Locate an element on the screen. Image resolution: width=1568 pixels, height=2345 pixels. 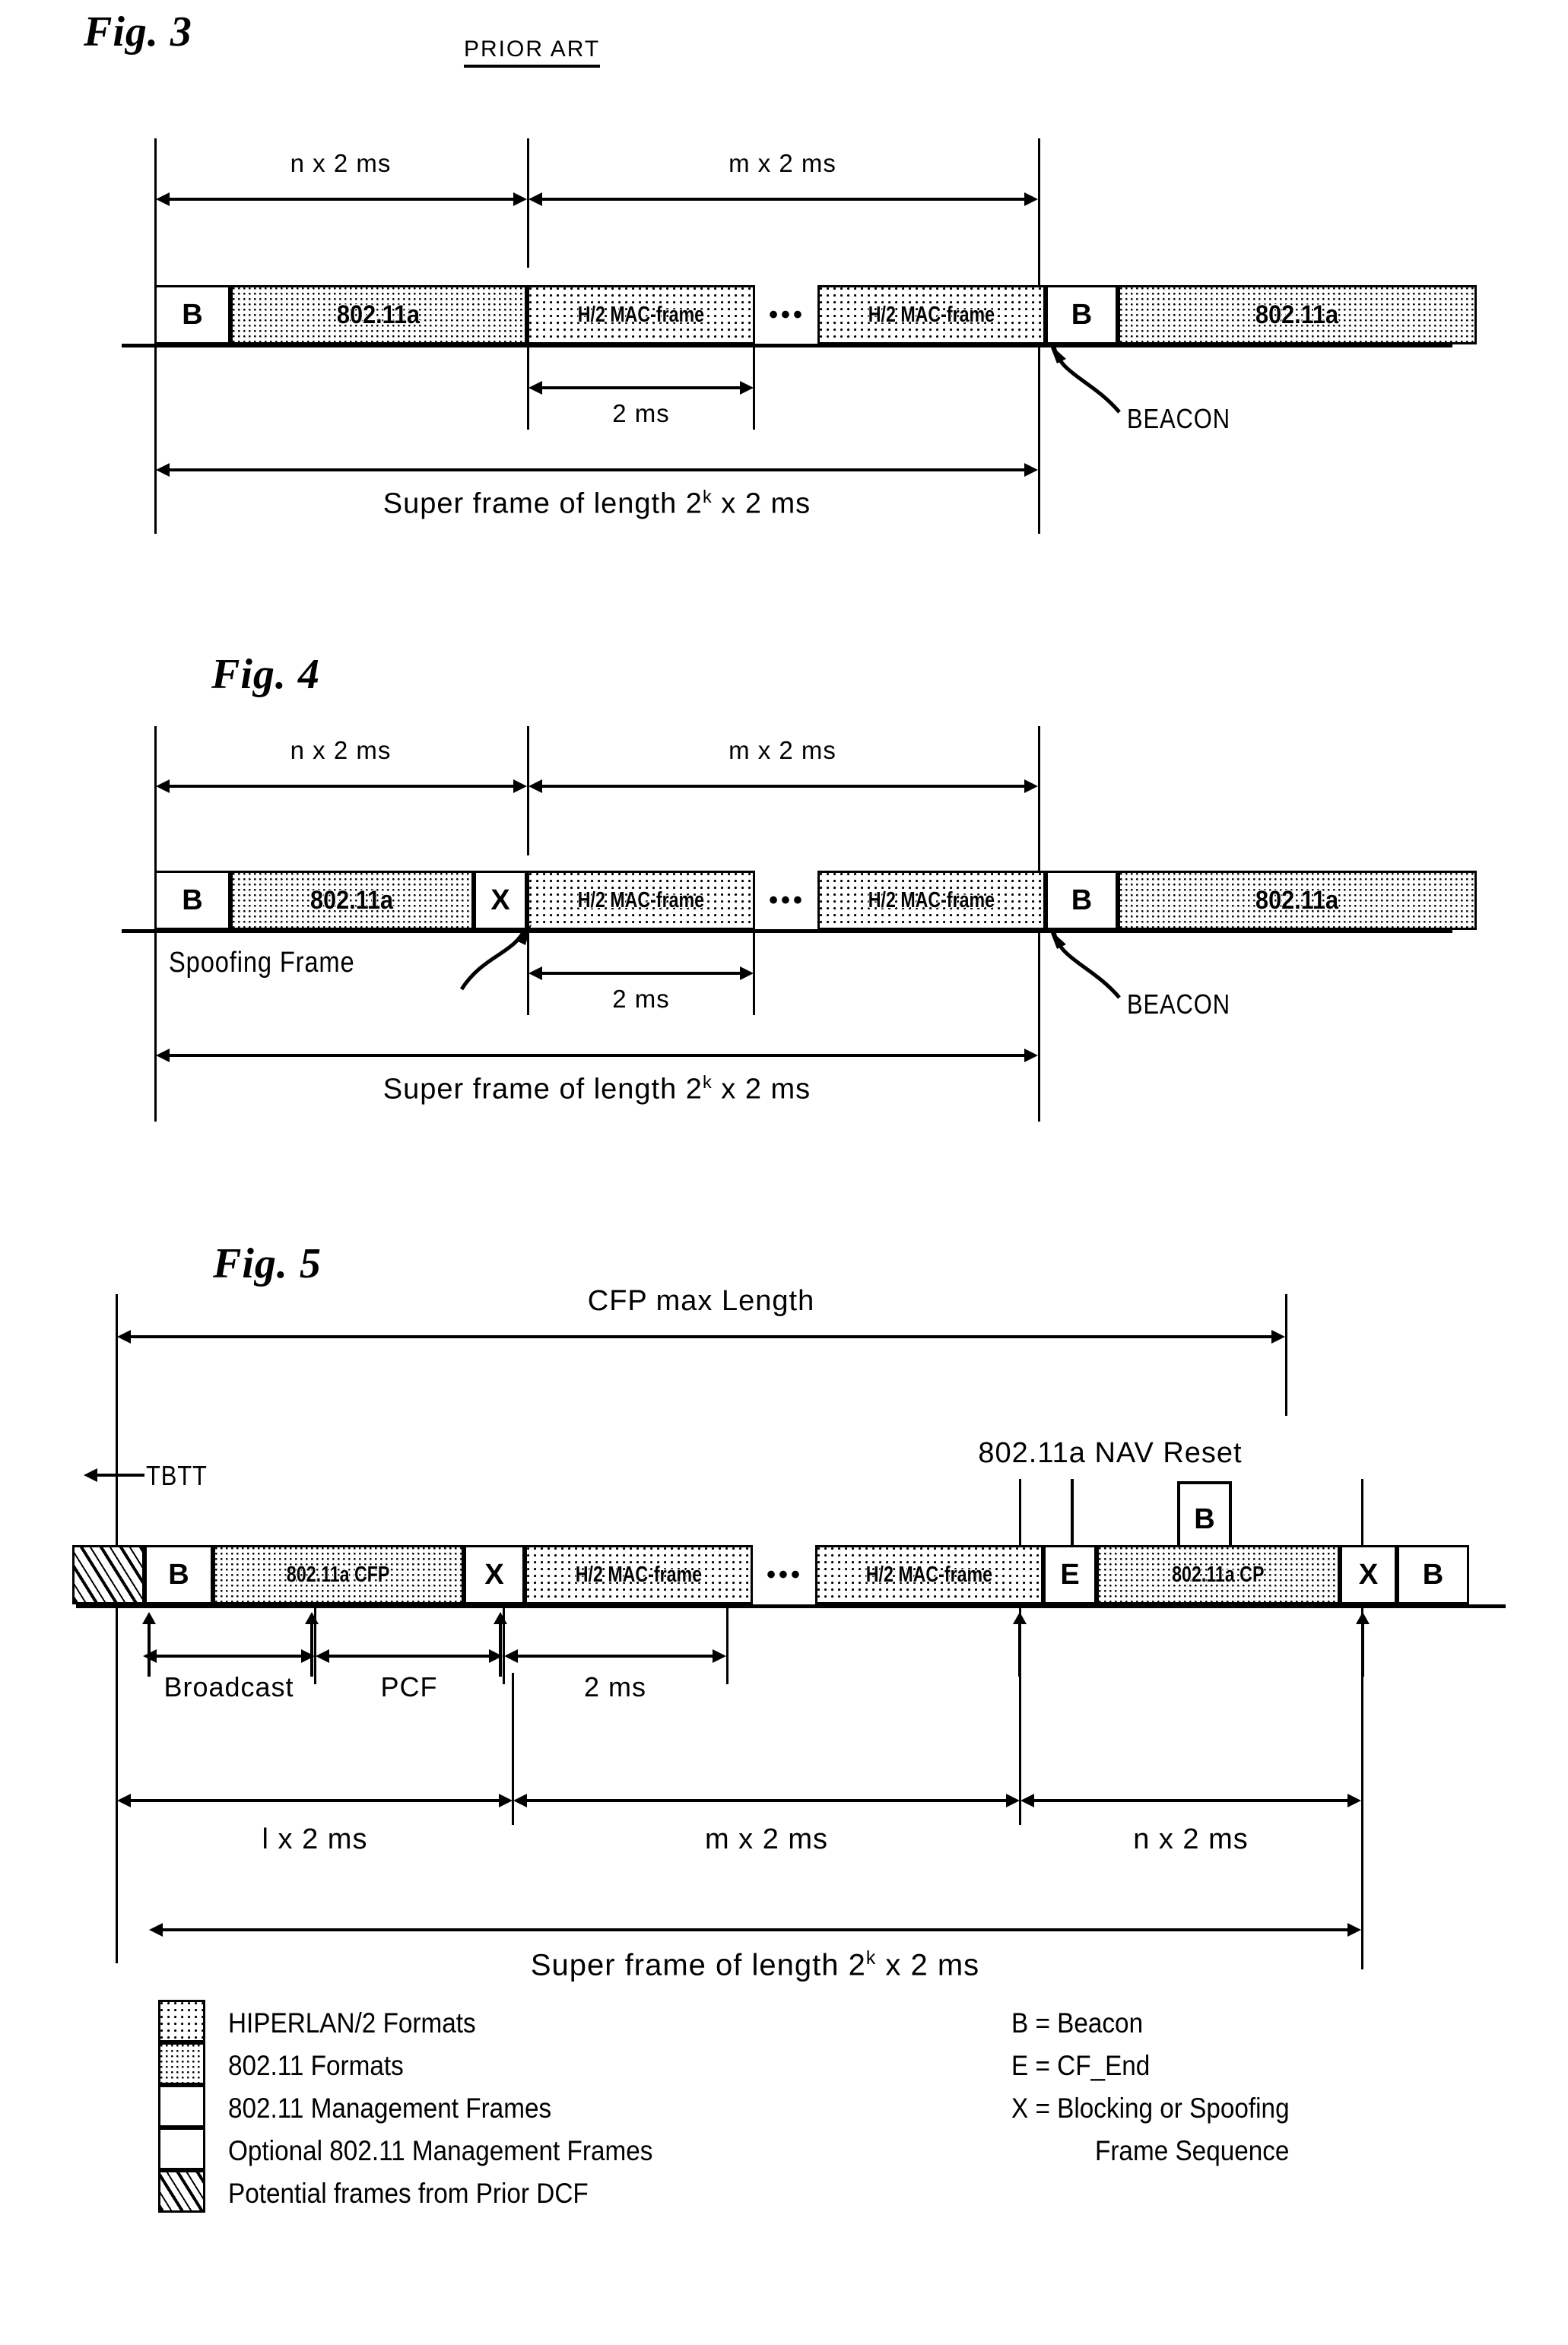
fig4-block-spoofing-x: X is located at coordinates (501, 900).